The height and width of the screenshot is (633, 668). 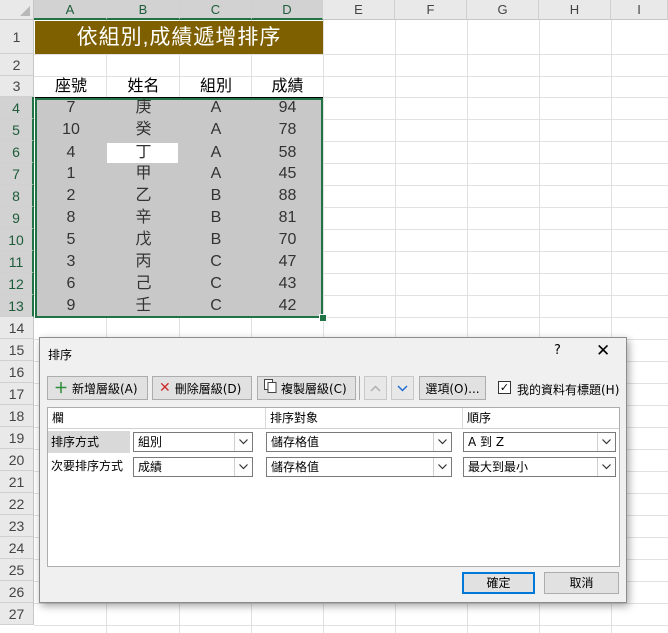 What do you see at coordinates (375, 388) in the screenshot?
I see `move-up-button` at bounding box center [375, 388].